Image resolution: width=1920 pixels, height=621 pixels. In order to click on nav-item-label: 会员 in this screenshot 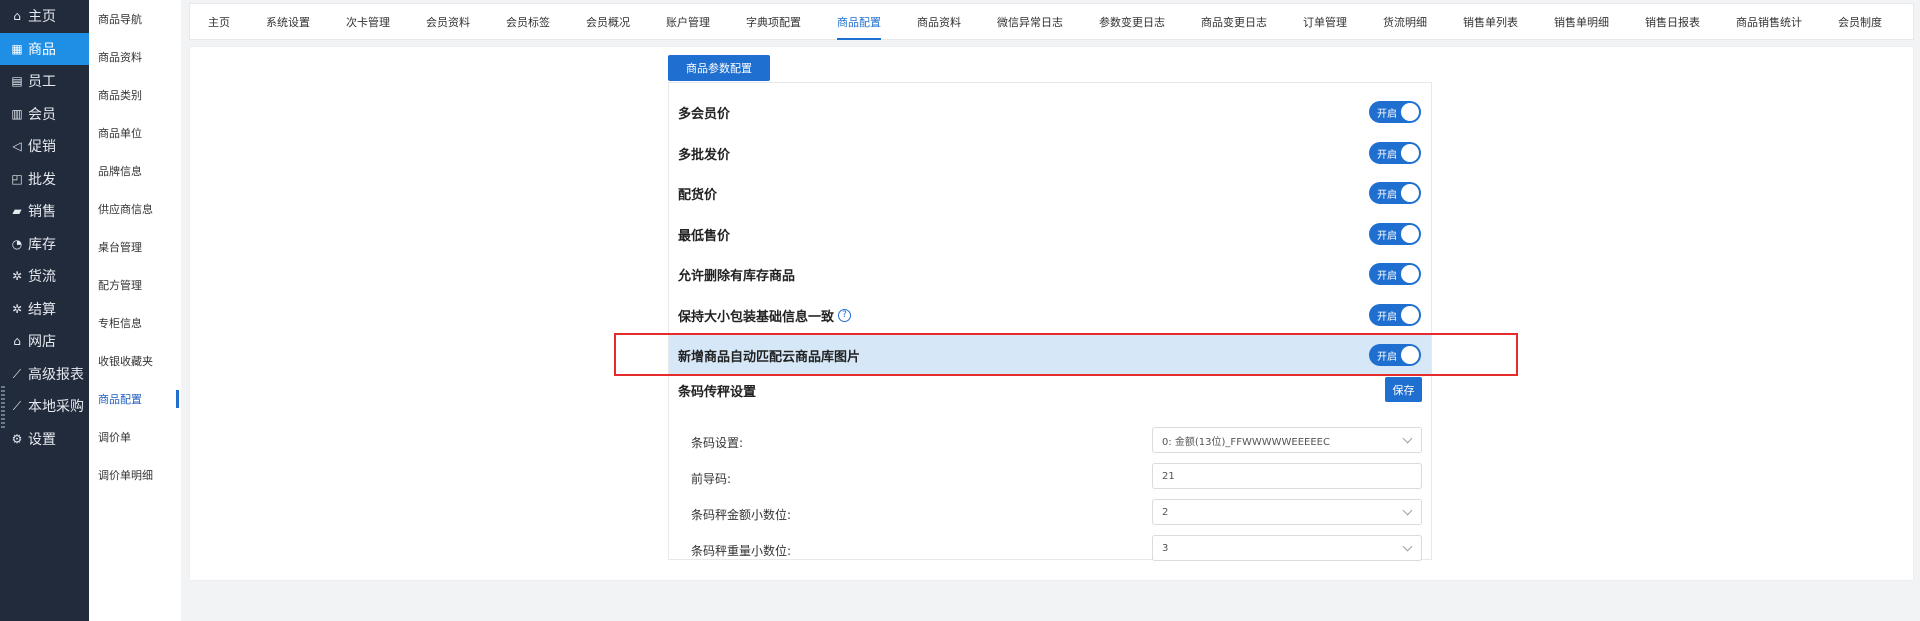, I will do `click(42, 114)`.